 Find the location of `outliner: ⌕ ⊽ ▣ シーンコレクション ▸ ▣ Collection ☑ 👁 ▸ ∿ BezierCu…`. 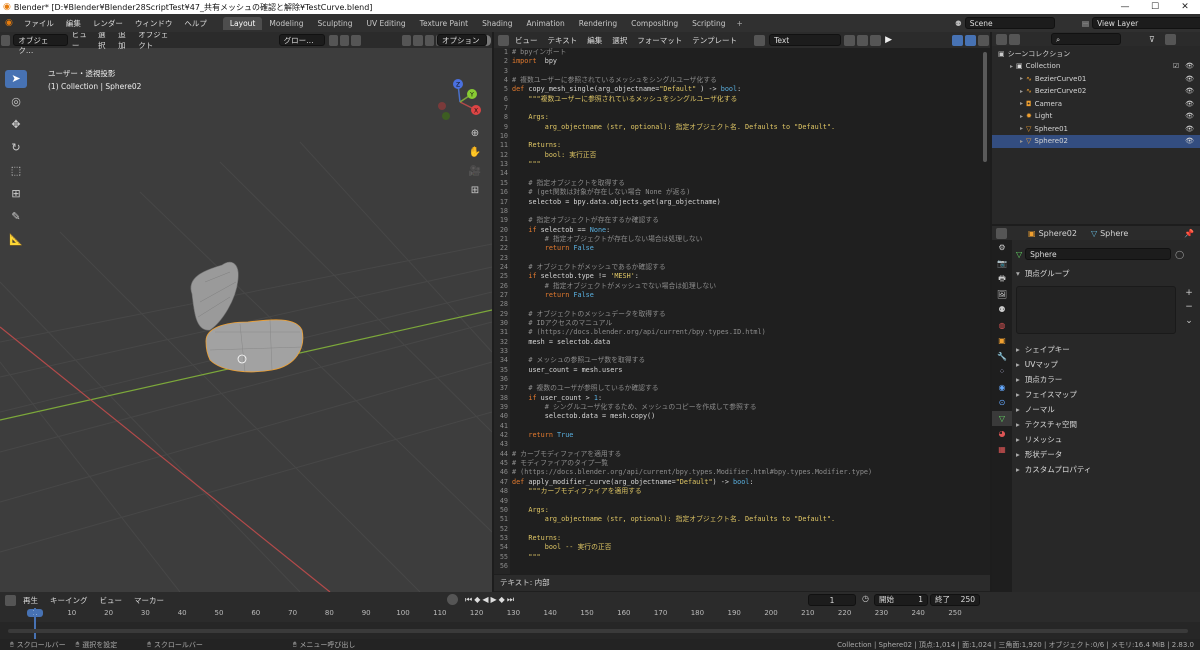

outliner: ⌕ ⊽ ▣ シーンコレクション ▸ ▣ Collection ☑ 👁 ▸ ∿ BezierCu… is located at coordinates (1096, 128).